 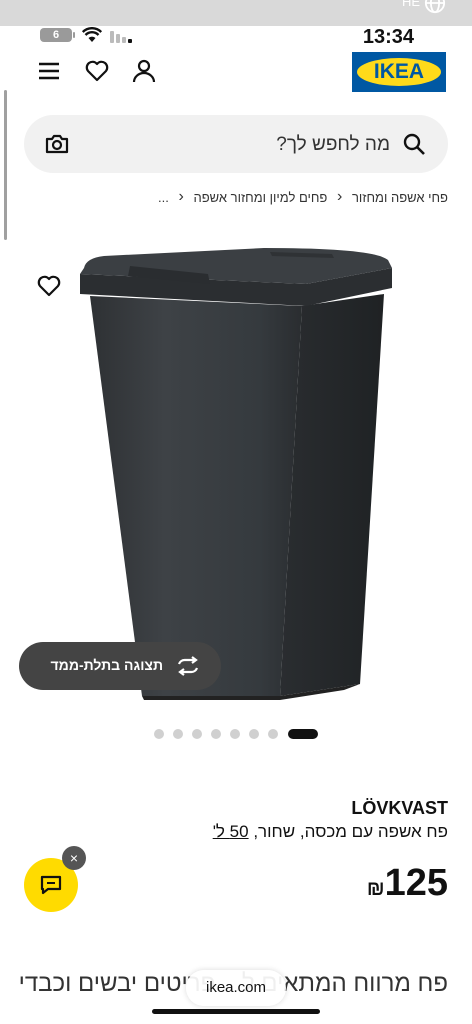 I want to click on carousel-dot-active, so click(x=303, y=734).